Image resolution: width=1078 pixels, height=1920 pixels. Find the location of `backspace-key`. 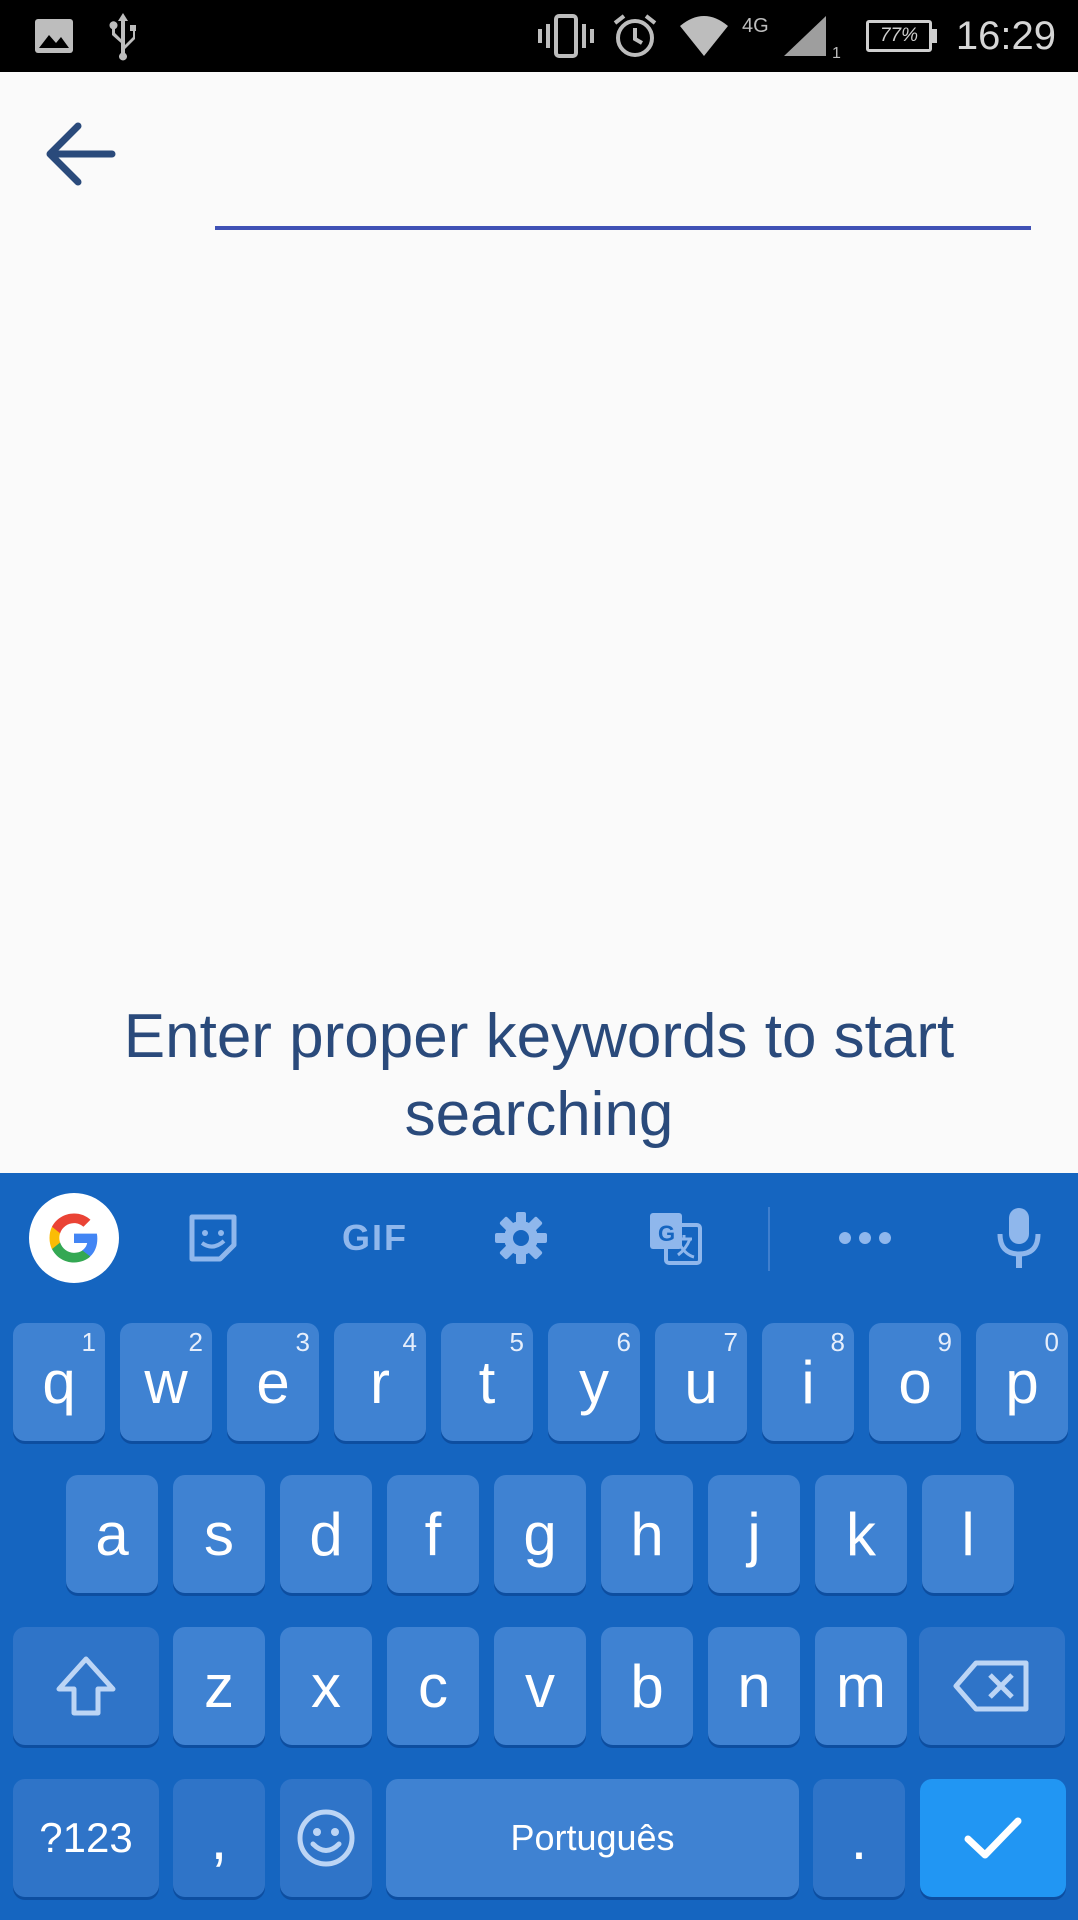

backspace-key is located at coordinates (992, 1686).